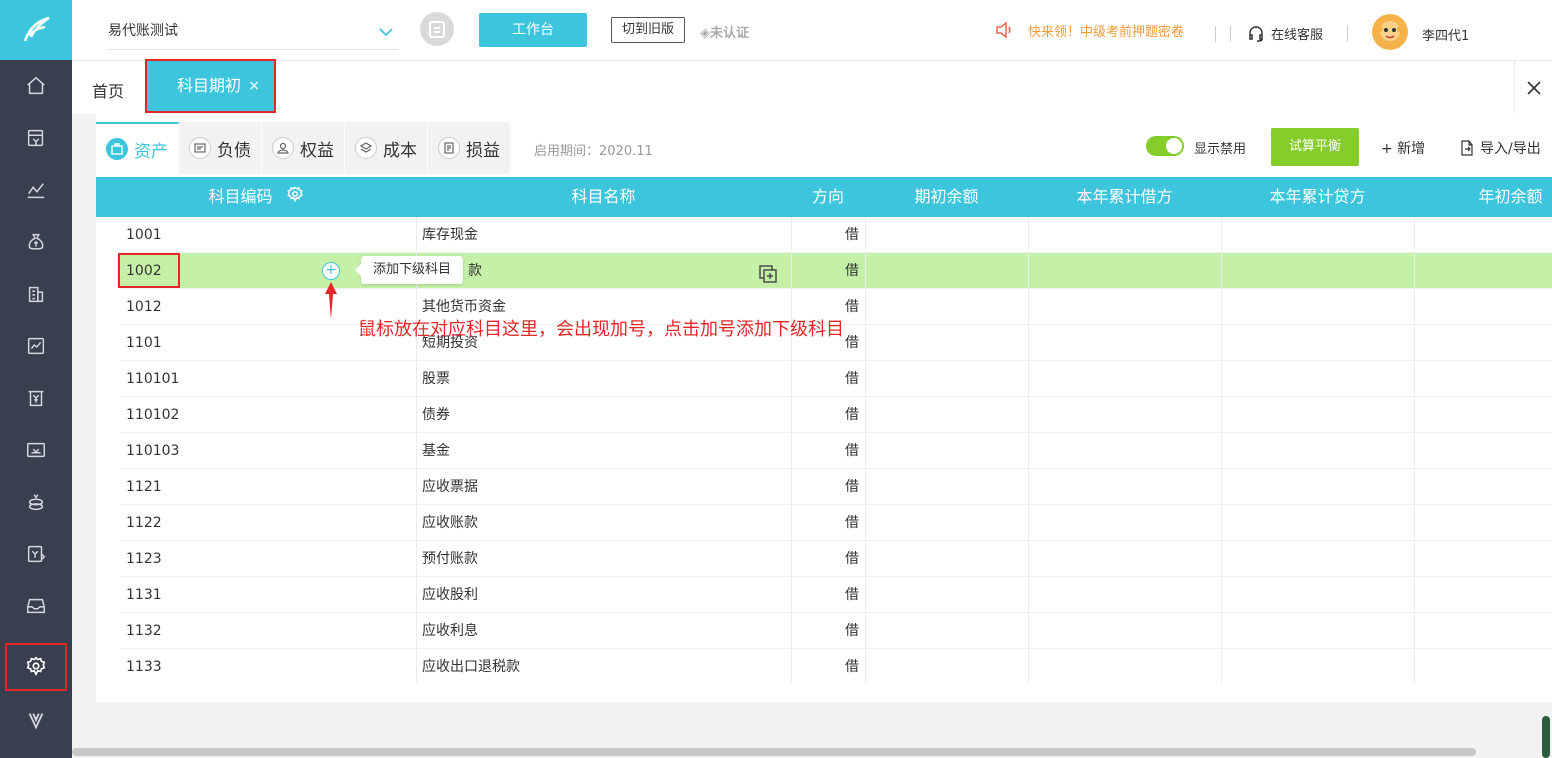  What do you see at coordinates (144, 343) in the screenshot?
I see `subject-code: 1101` at bounding box center [144, 343].